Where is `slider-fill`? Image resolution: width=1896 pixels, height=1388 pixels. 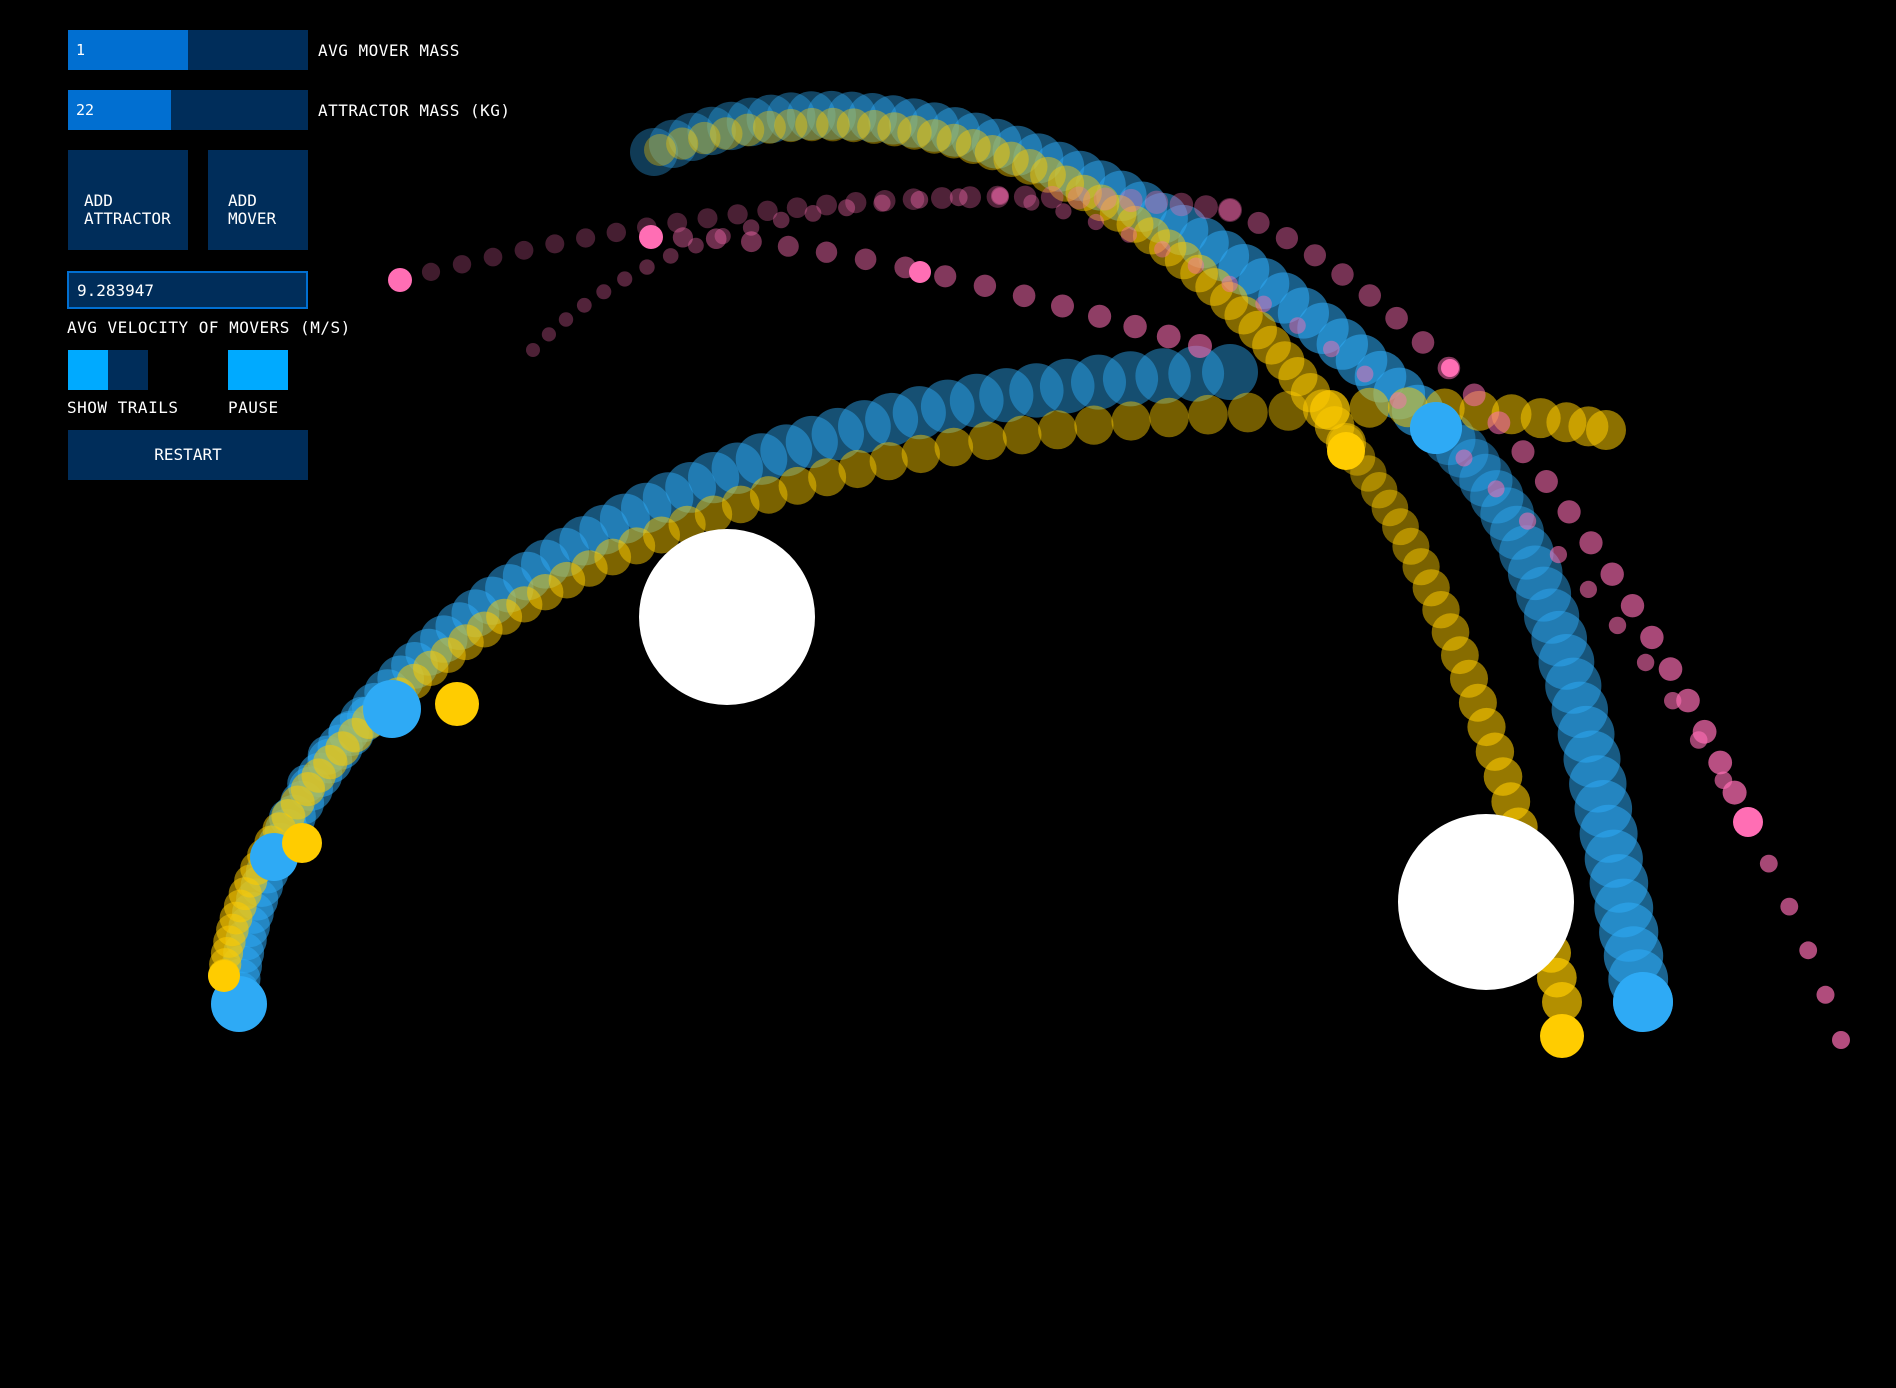
slider-fill is located at coordinates (128, 50).